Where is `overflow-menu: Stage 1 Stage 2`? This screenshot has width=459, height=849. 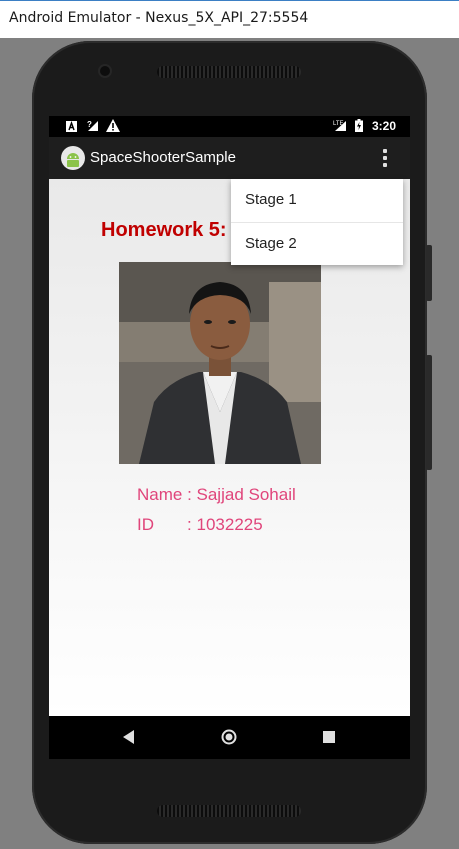 overflow-menu: Stage 1 Stage 2 is located at coordinates (317, 222).